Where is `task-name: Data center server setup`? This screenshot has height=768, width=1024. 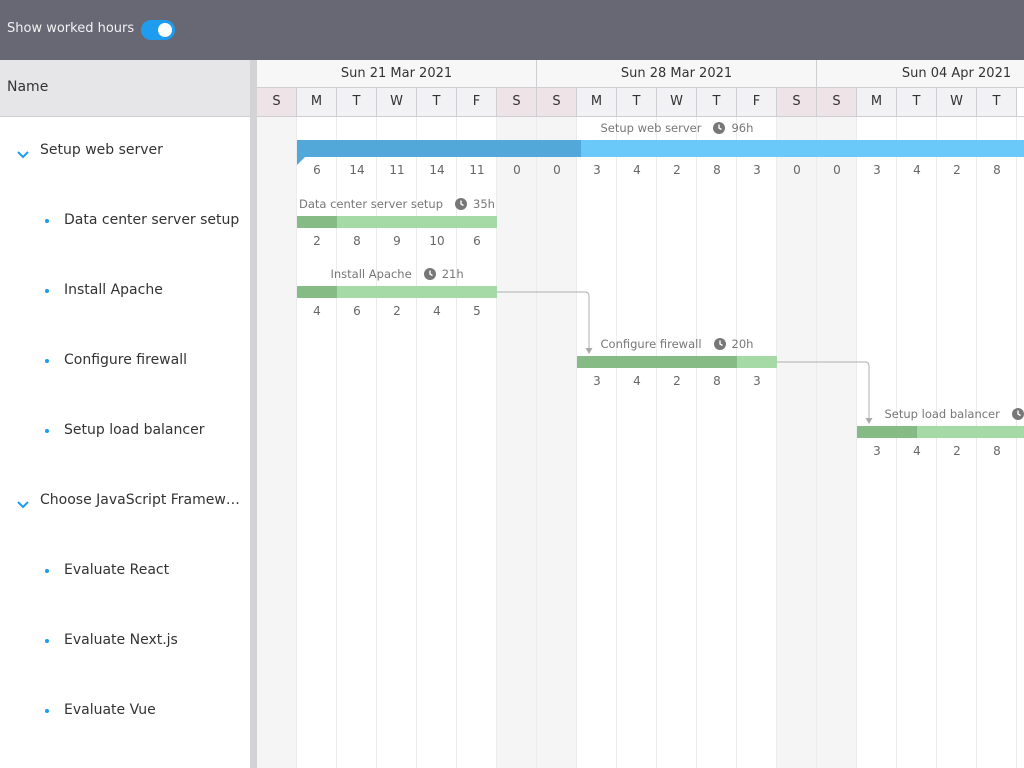
task-name: Data center server setup is located at coordinates (152, 220).